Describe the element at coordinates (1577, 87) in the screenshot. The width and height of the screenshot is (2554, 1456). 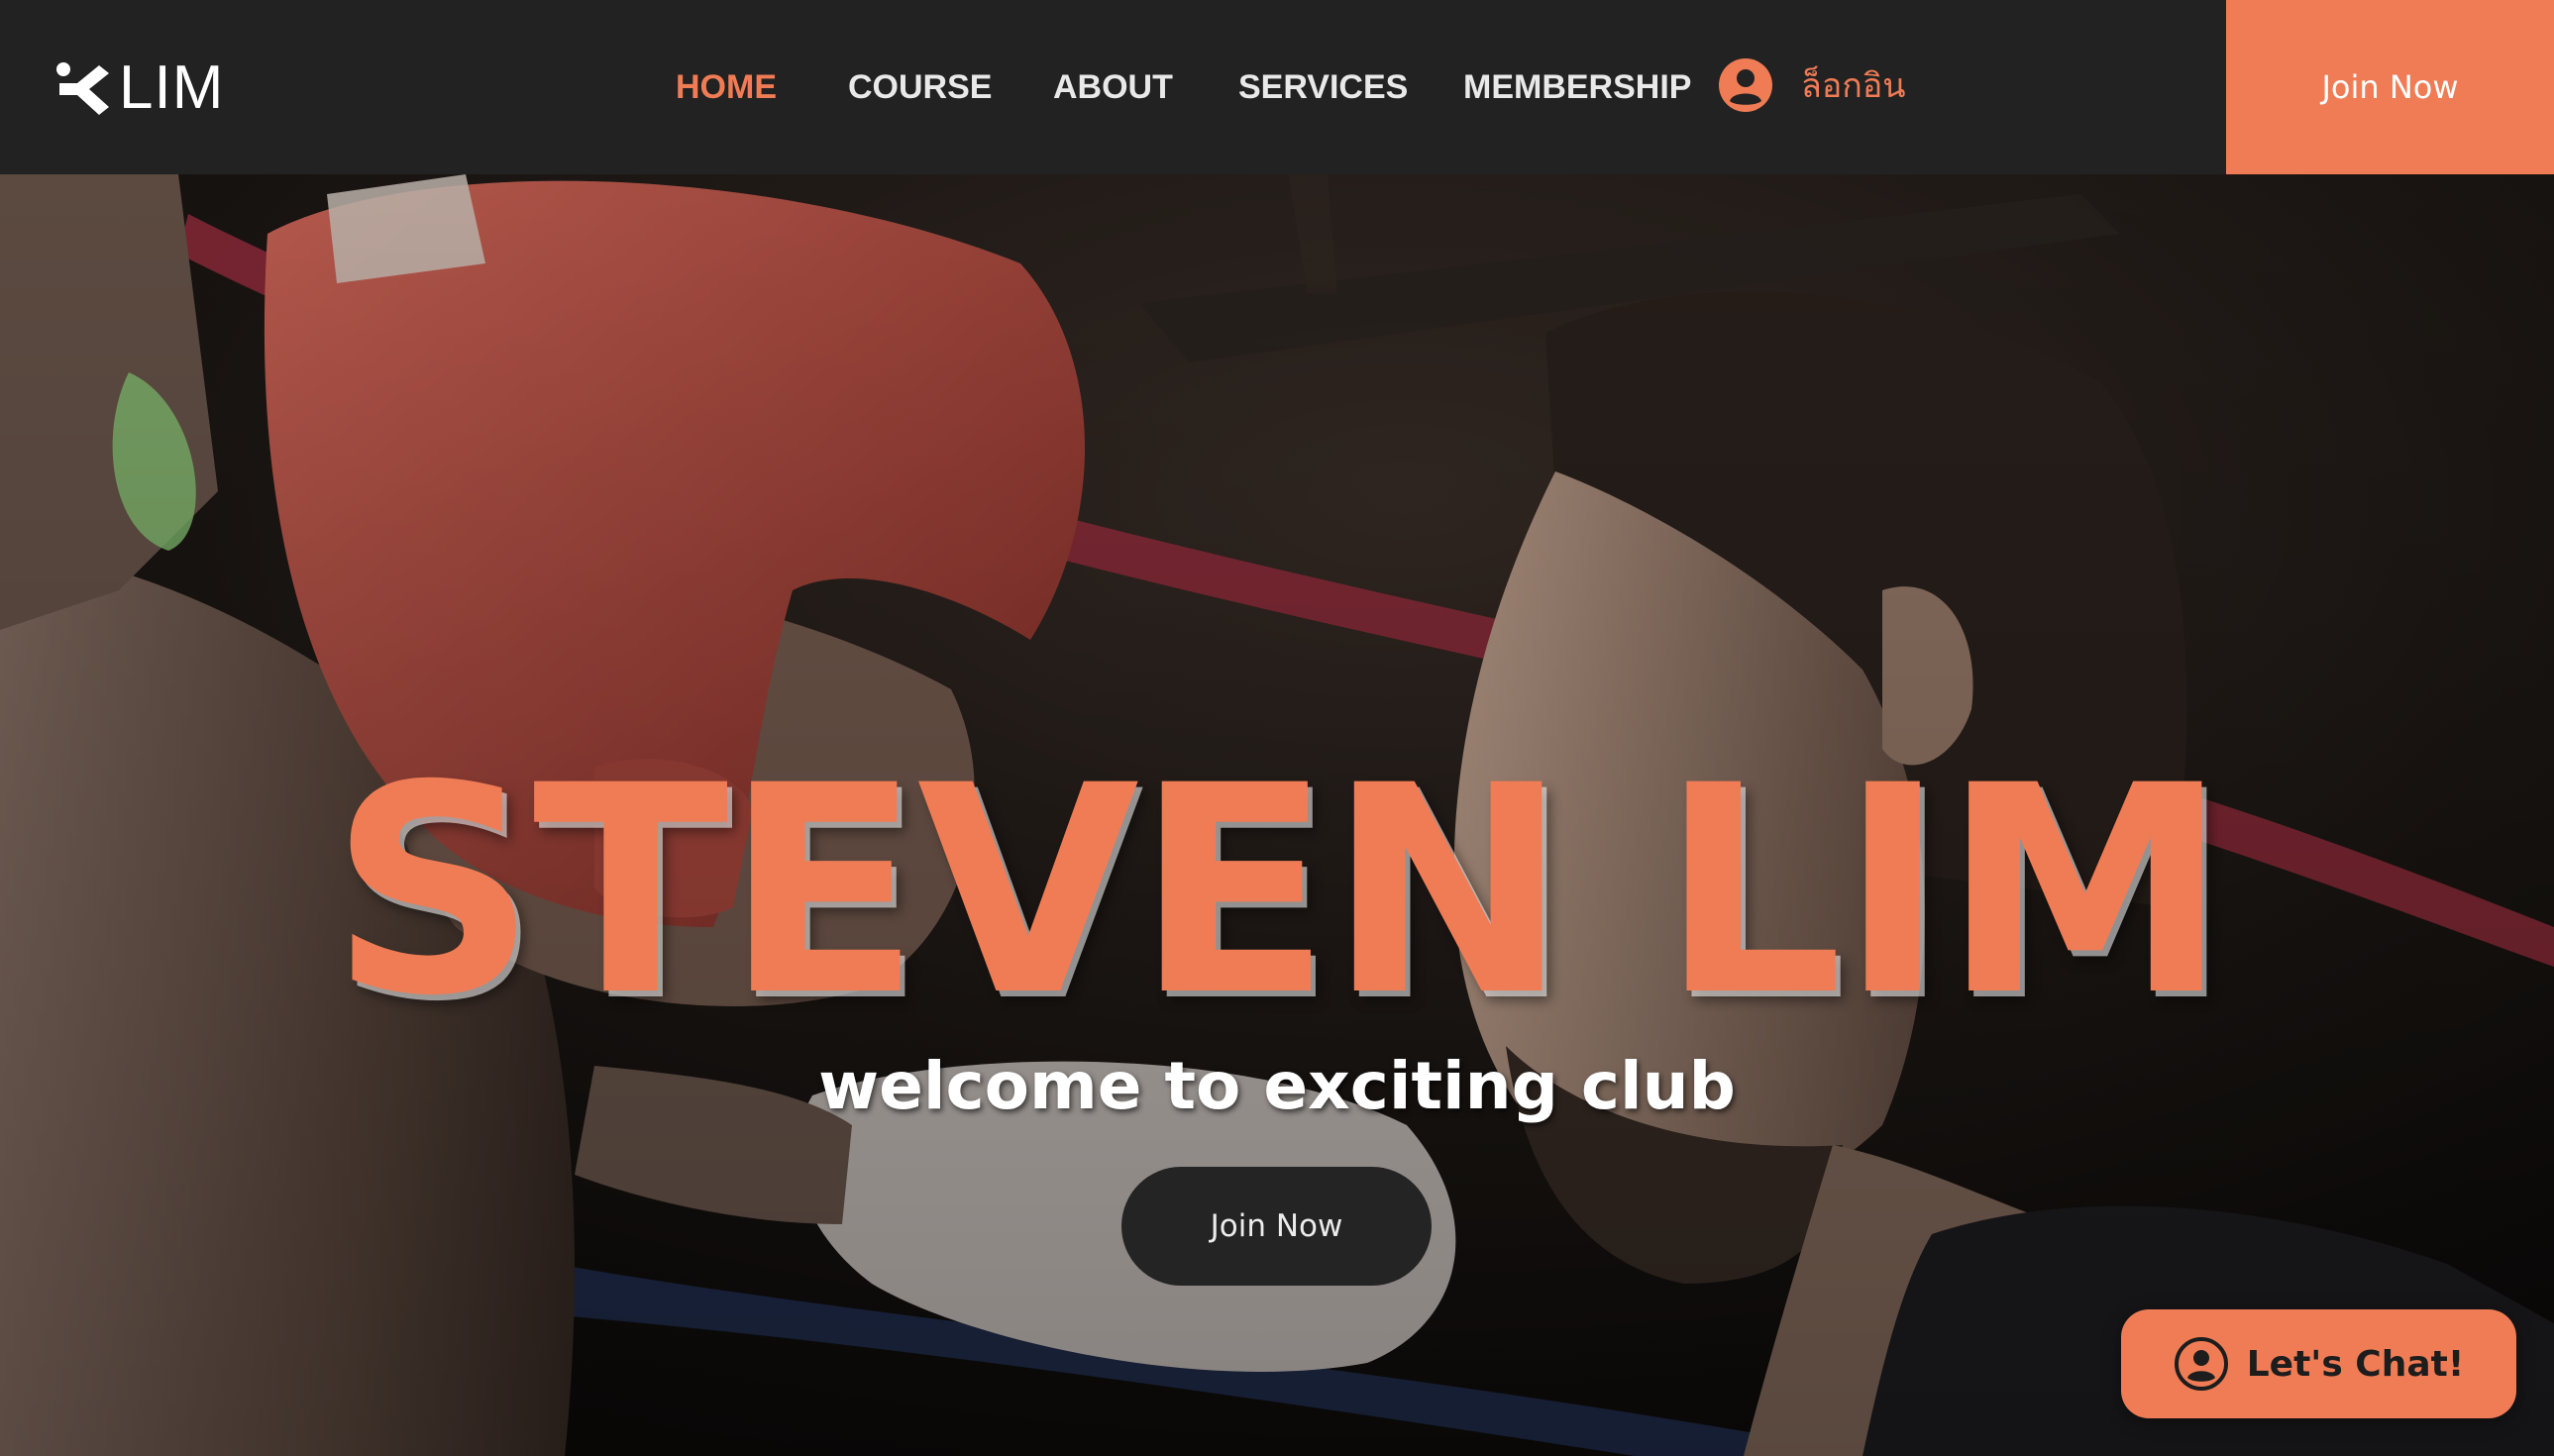
I see `nav-membership: MEMBERSHIP` at that location.